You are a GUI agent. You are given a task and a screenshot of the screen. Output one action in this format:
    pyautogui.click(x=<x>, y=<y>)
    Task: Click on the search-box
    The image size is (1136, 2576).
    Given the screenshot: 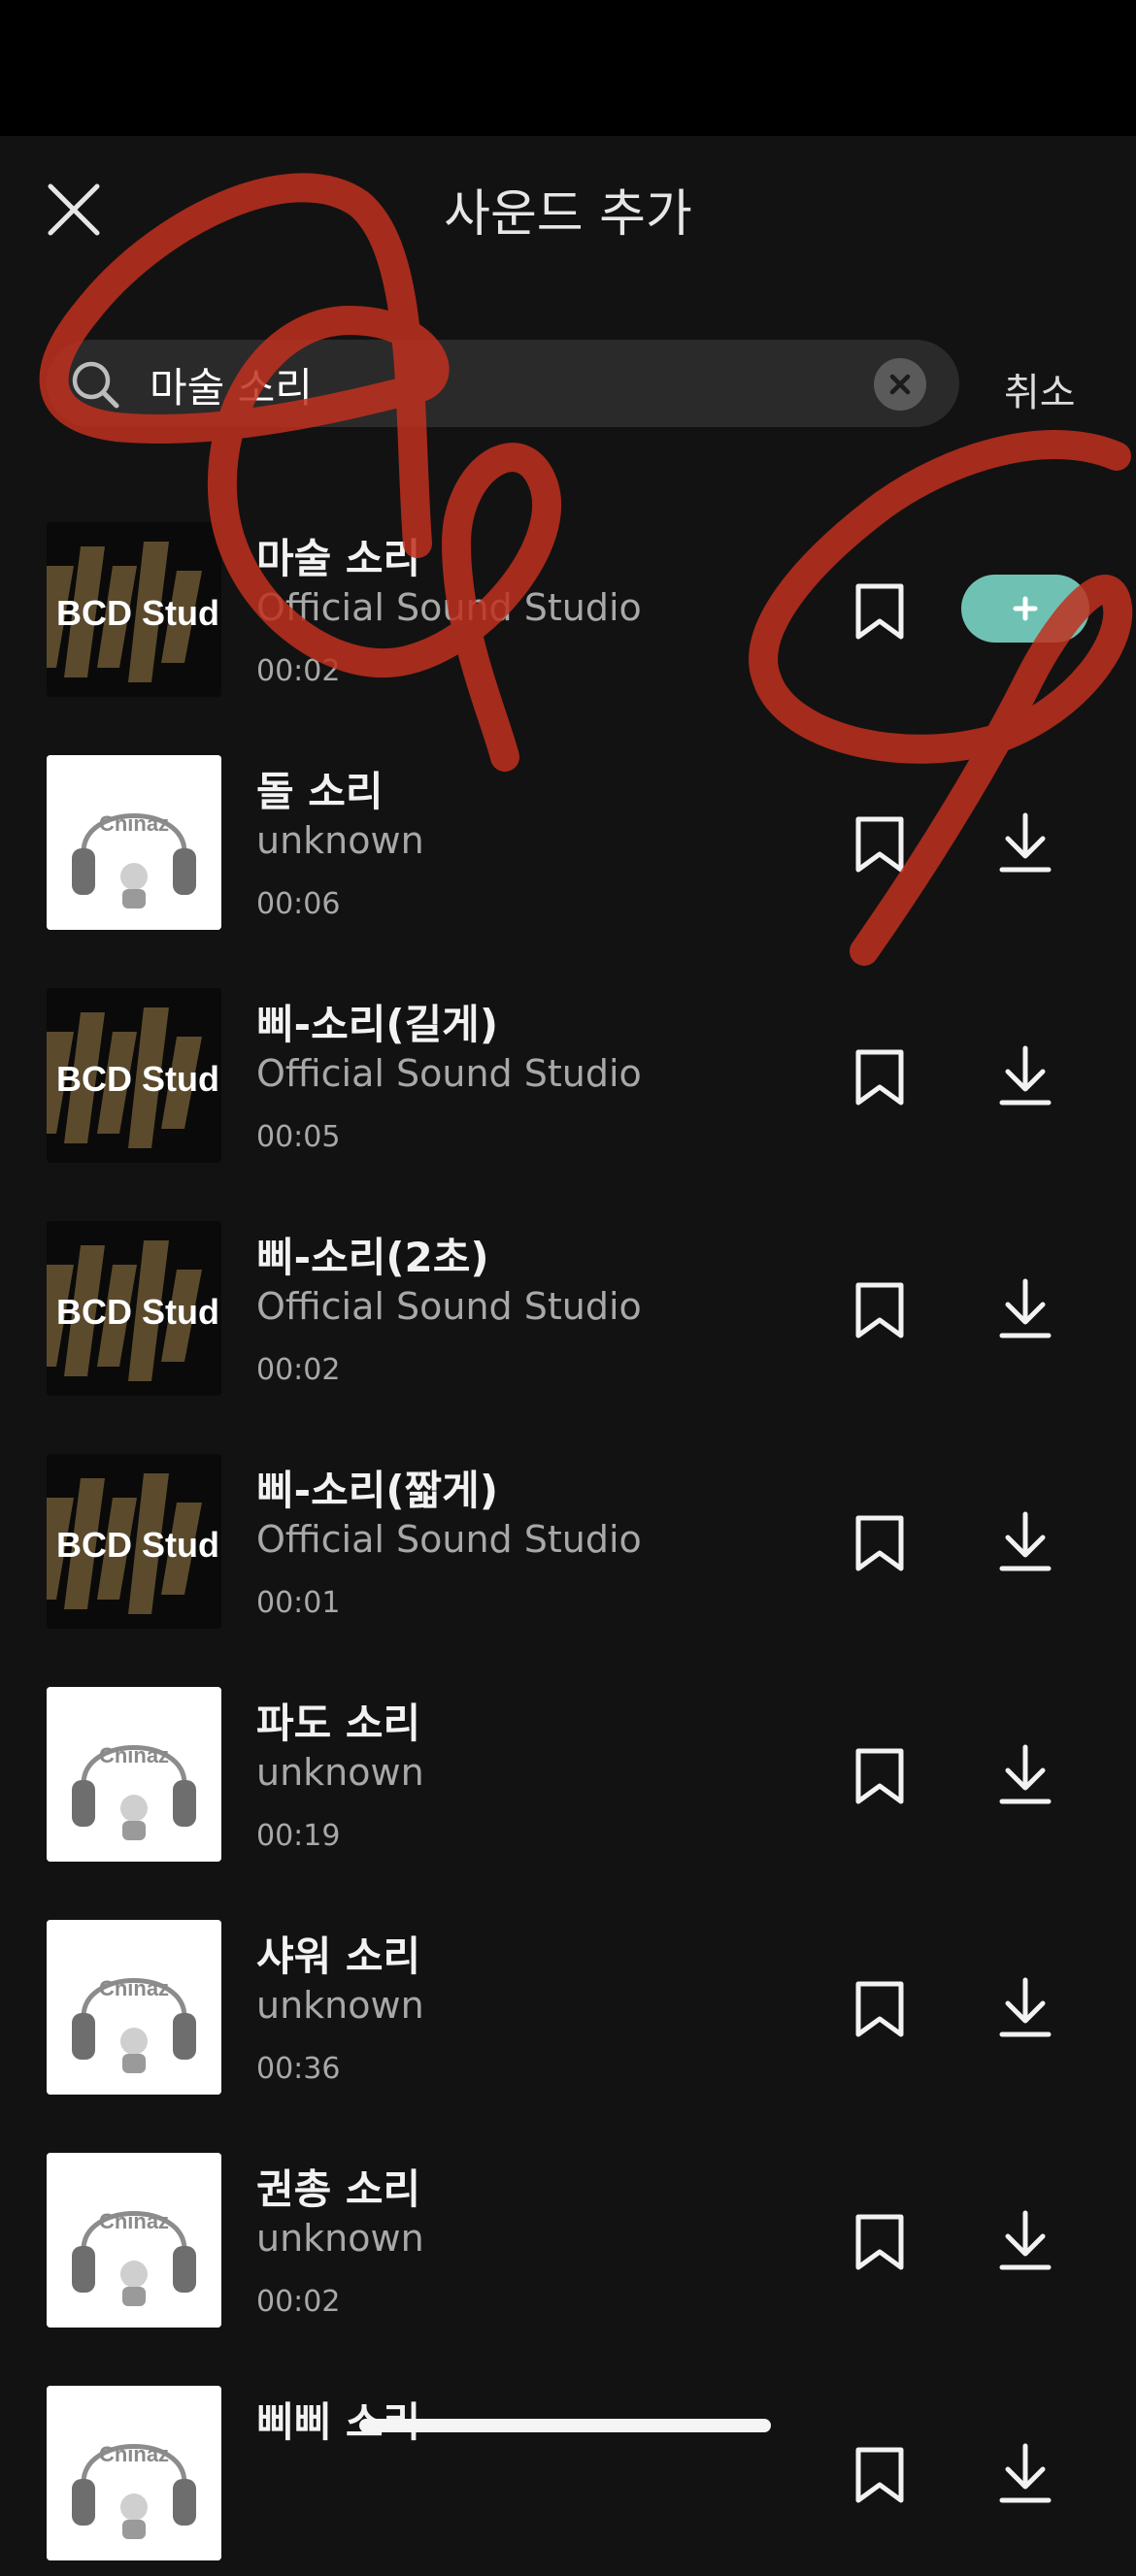 What is the action you would take?
    pyautogui.click(x=503, y=385)
    